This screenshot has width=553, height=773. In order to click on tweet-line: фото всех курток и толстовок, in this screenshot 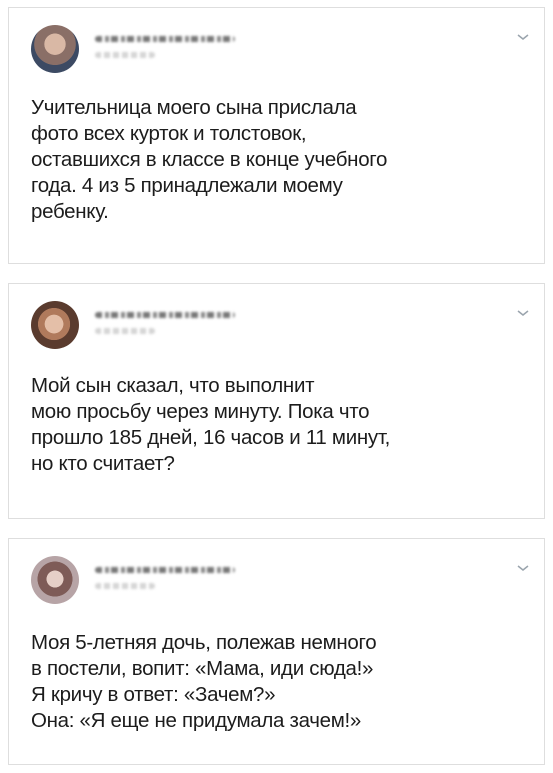, I will do `click(169, 133)`.